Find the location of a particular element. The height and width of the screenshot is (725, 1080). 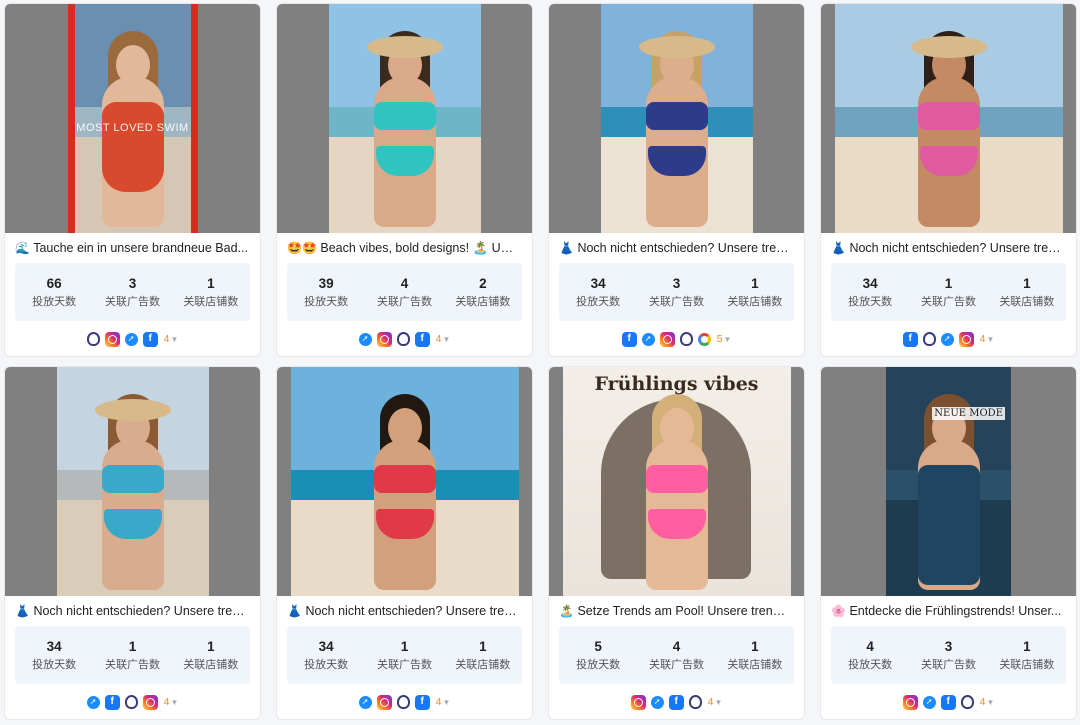

ad-stats: 4 投放天数 3 关联广告数 1 关联店铺数 is located at coordinates (948, 655).